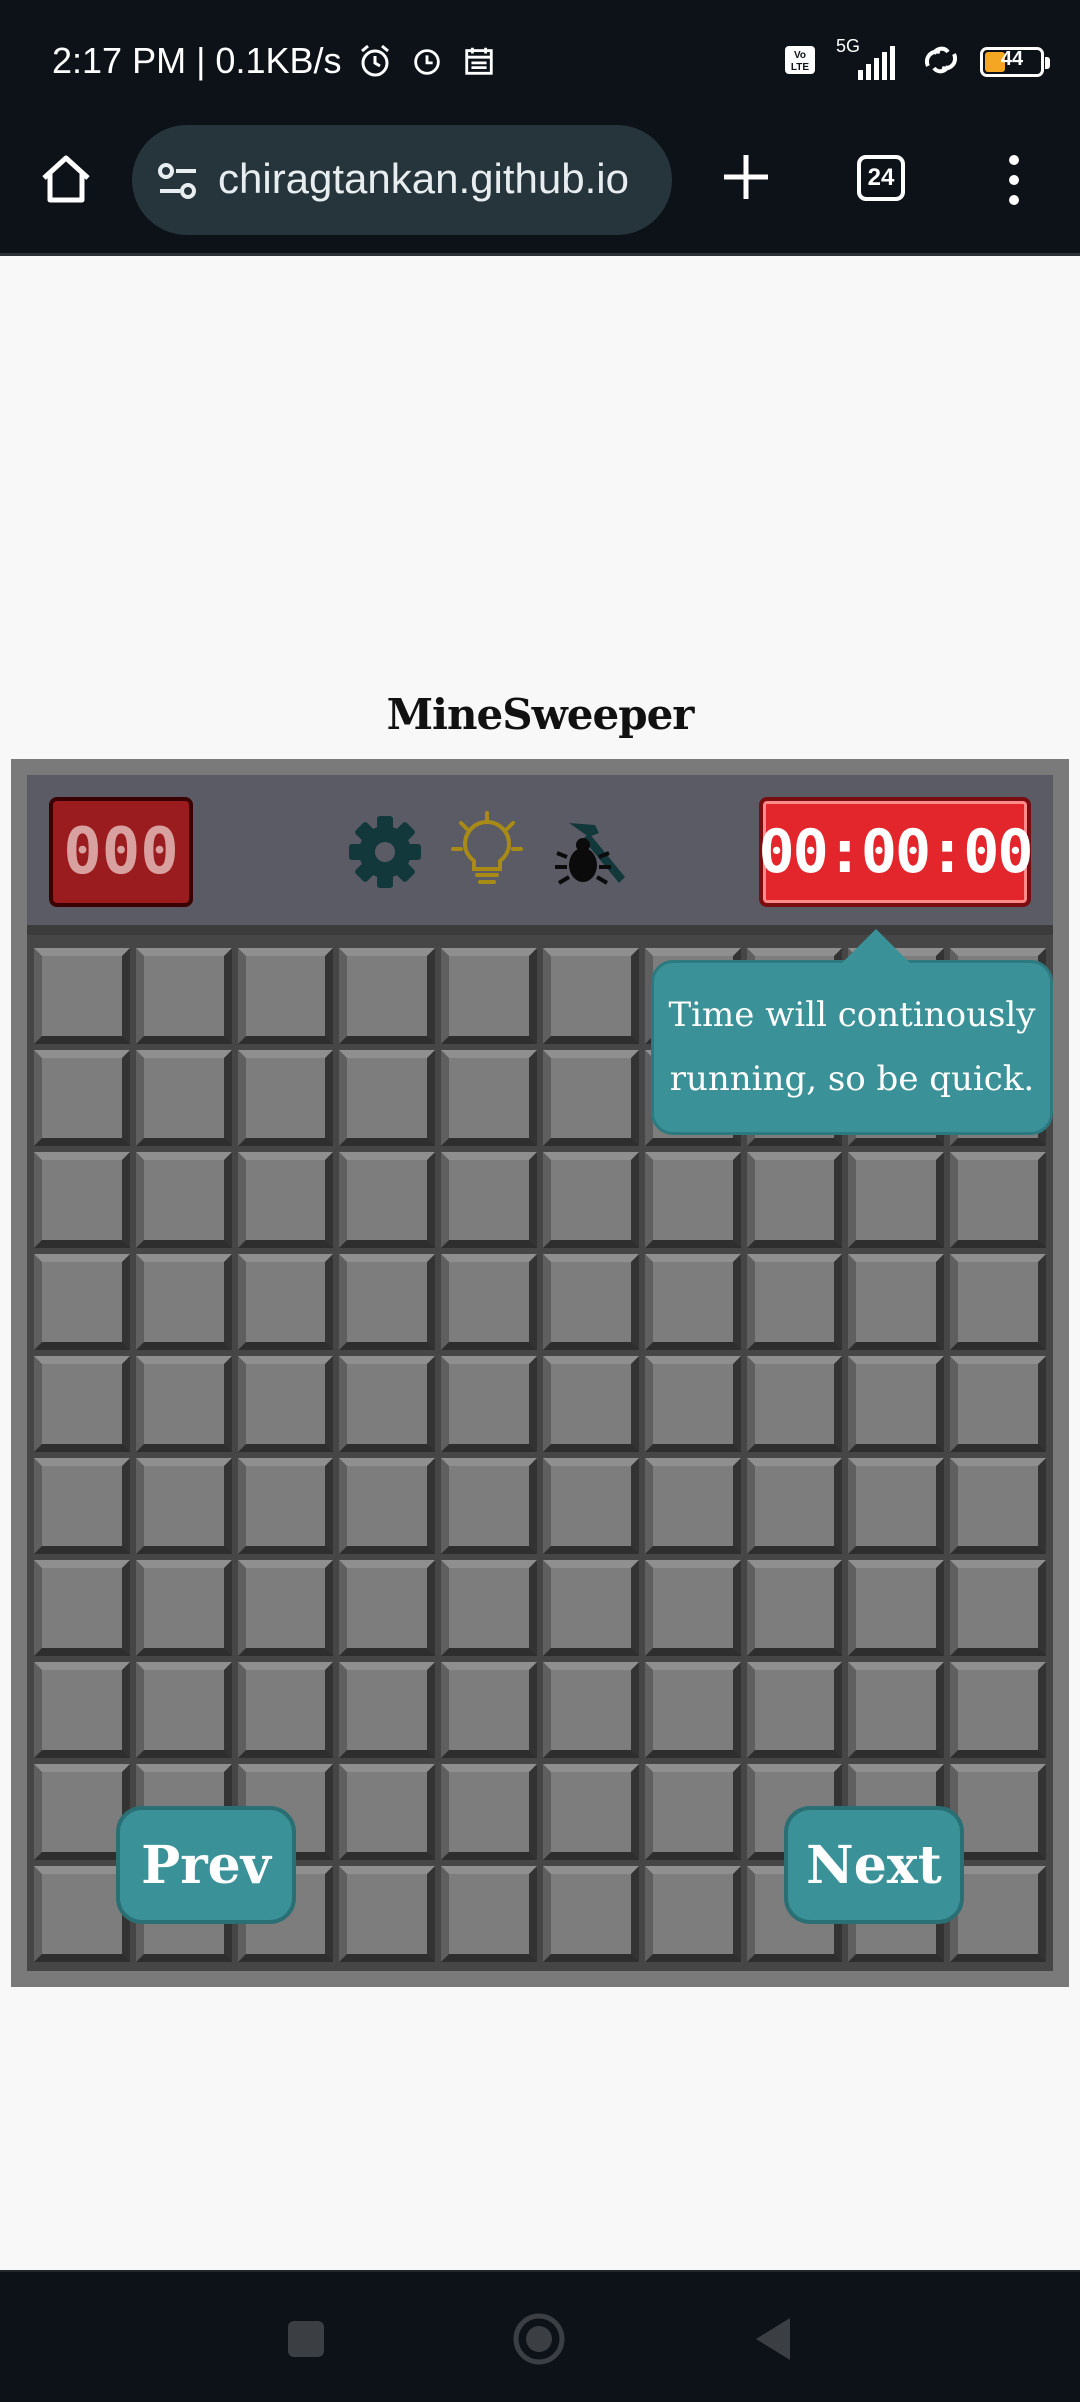 The image size is (1080, 2402). Describe the element at coordinates (206, 1865) in the screenshot. I see `prev-button: Prev` at that location.